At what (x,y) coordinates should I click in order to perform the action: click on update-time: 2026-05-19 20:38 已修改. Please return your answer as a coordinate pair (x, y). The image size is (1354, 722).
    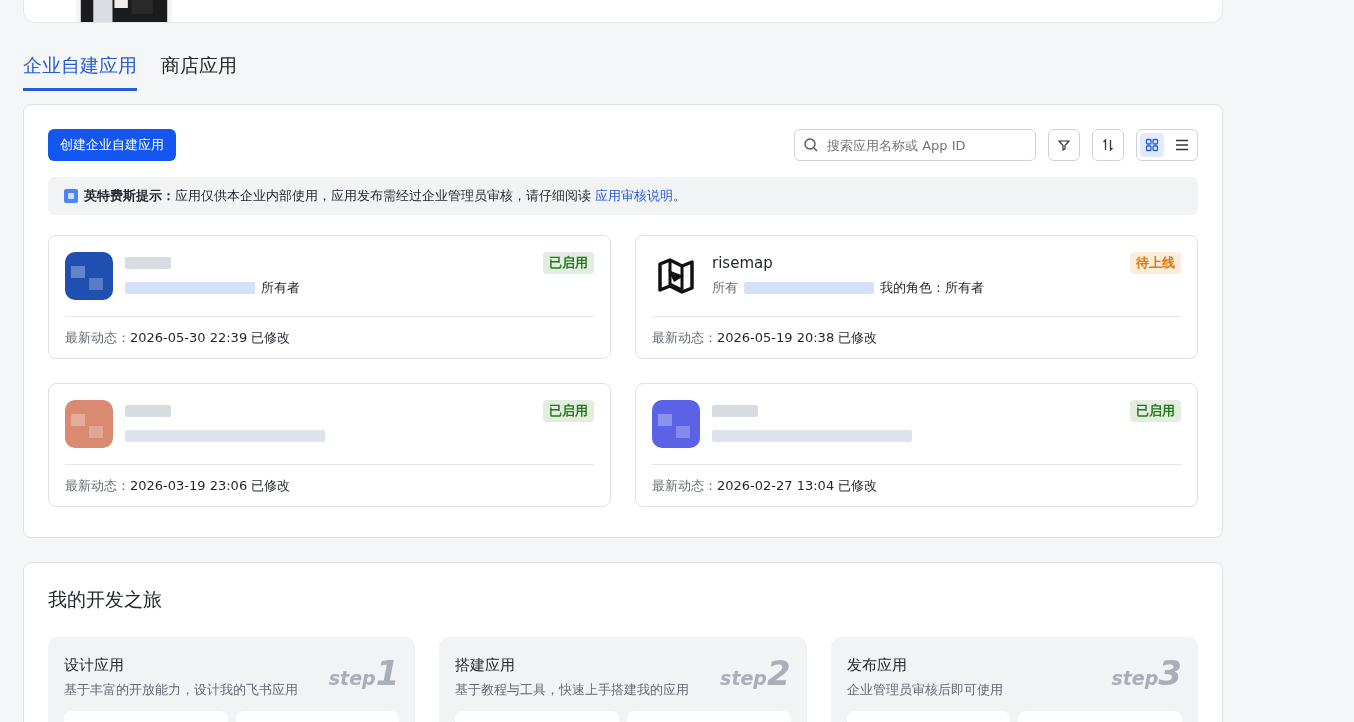
    Looking at the image, I should click on (797, 338).